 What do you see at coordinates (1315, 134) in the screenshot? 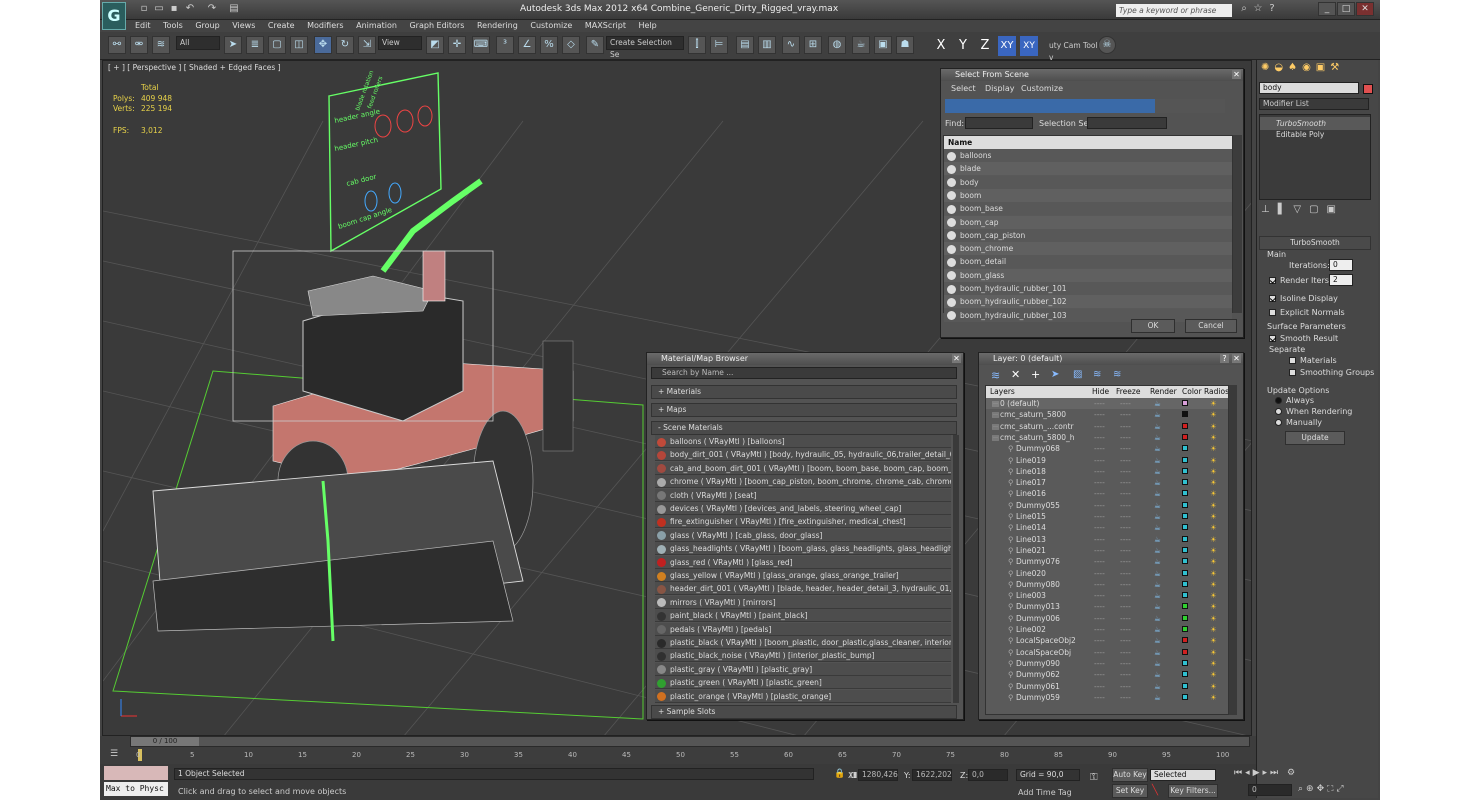
I see `stack-editable-poly: Editable Poly` at bounding box center [1315, 134].